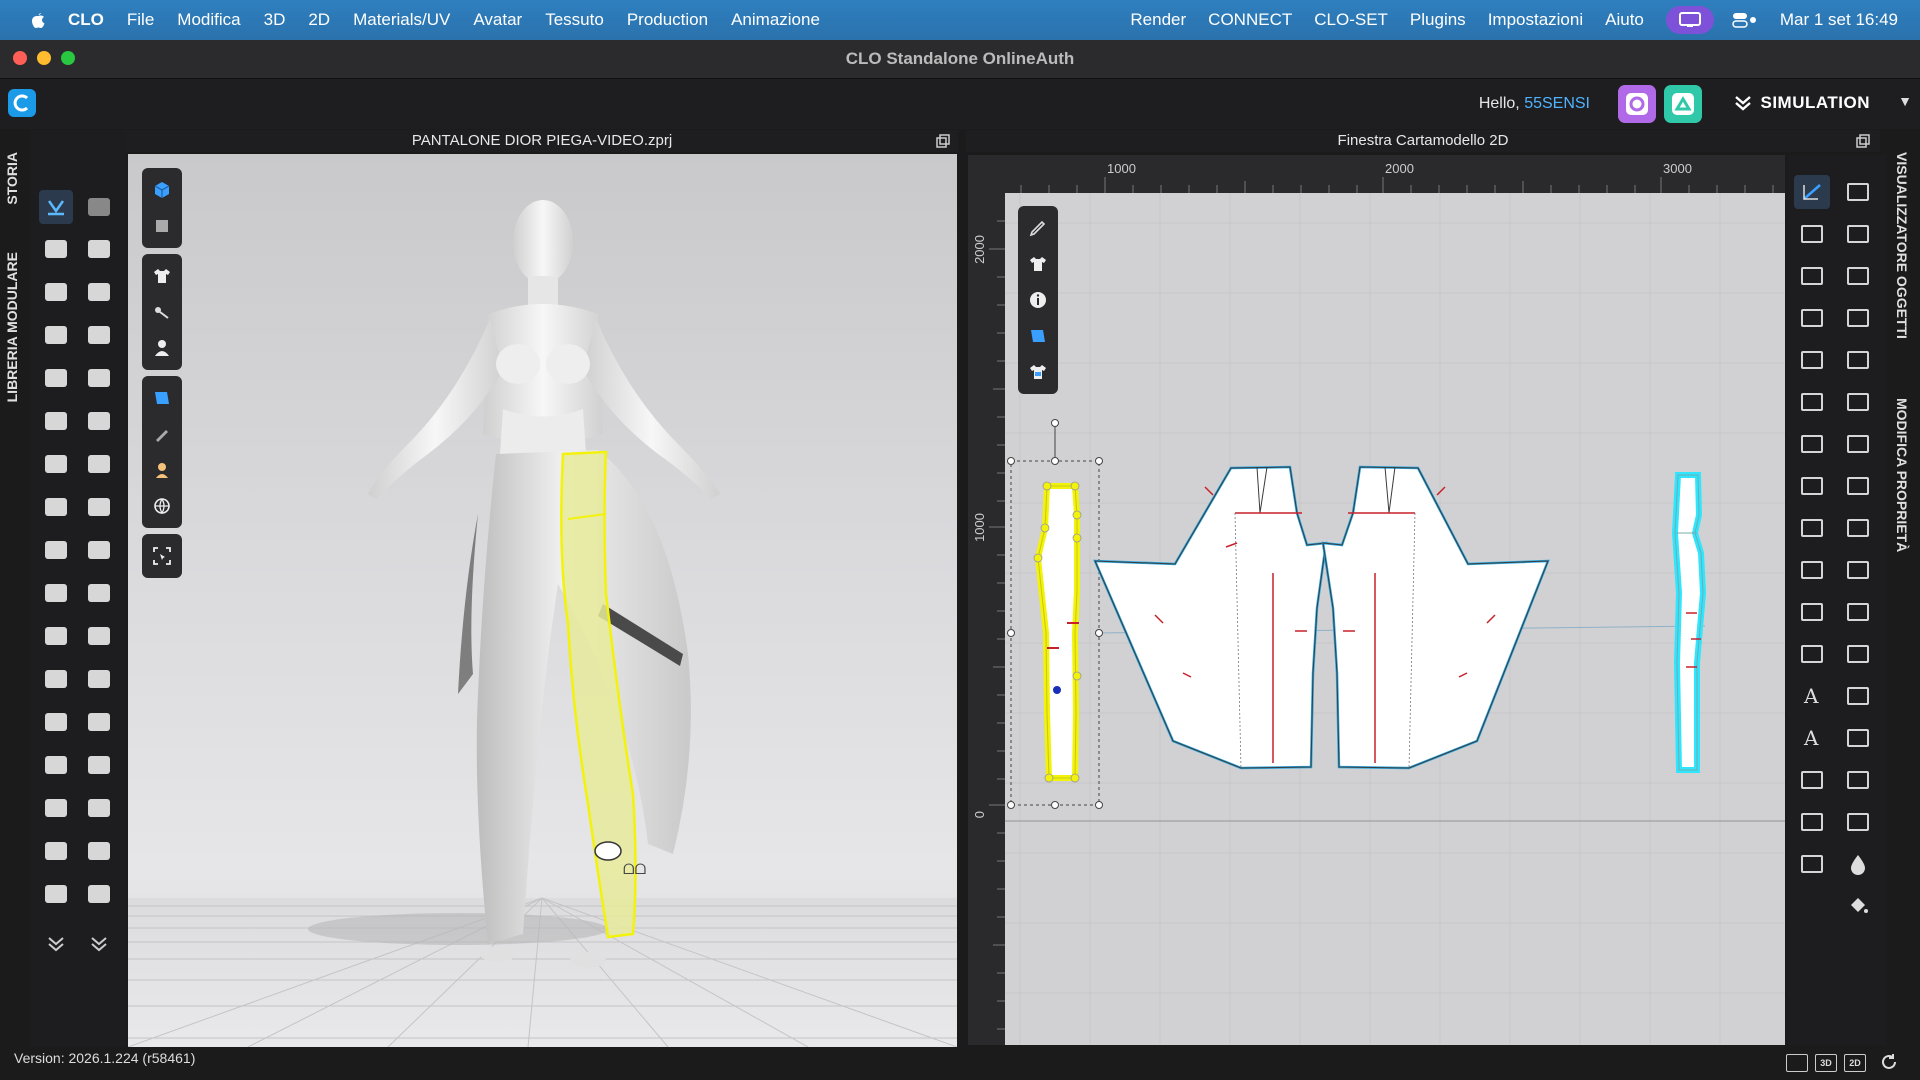 This screenshot has height=1080, width=1920. I want to click on water-drop-tool-icon, so click(1858, 864).